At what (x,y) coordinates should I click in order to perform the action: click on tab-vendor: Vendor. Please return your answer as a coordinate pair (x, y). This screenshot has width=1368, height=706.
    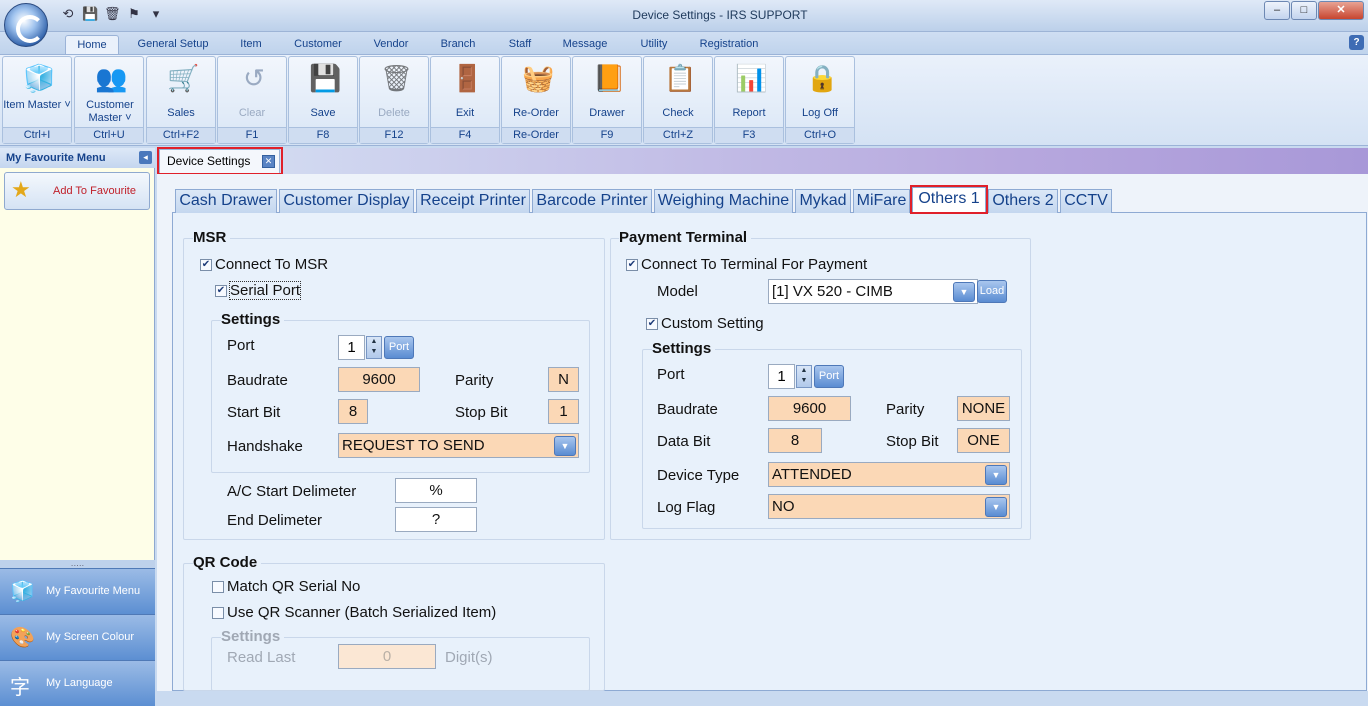
    Looking at the image, I should click on (391, 44).